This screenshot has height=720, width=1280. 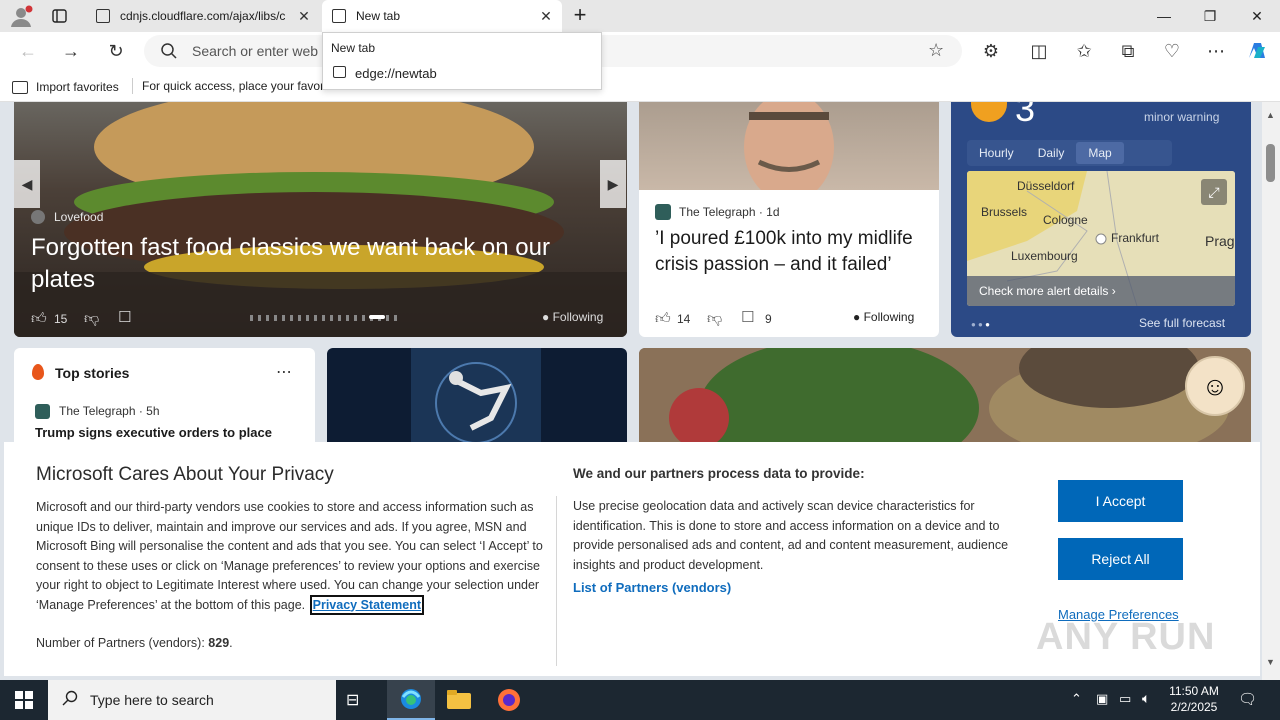 What do you see at coordinates (1084, 51) in the screenshot?
I see `favorites-icon: ✩` at bounding box center [1084, 51].